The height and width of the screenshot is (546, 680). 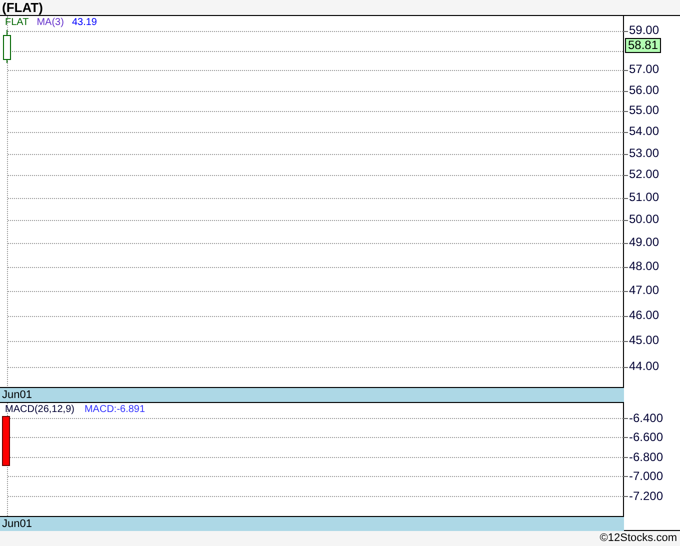 What do you see at coordinates (643, 45) in the screenshot?
I see `last-price-tag: 58.81` at bounding box center [643, 45].